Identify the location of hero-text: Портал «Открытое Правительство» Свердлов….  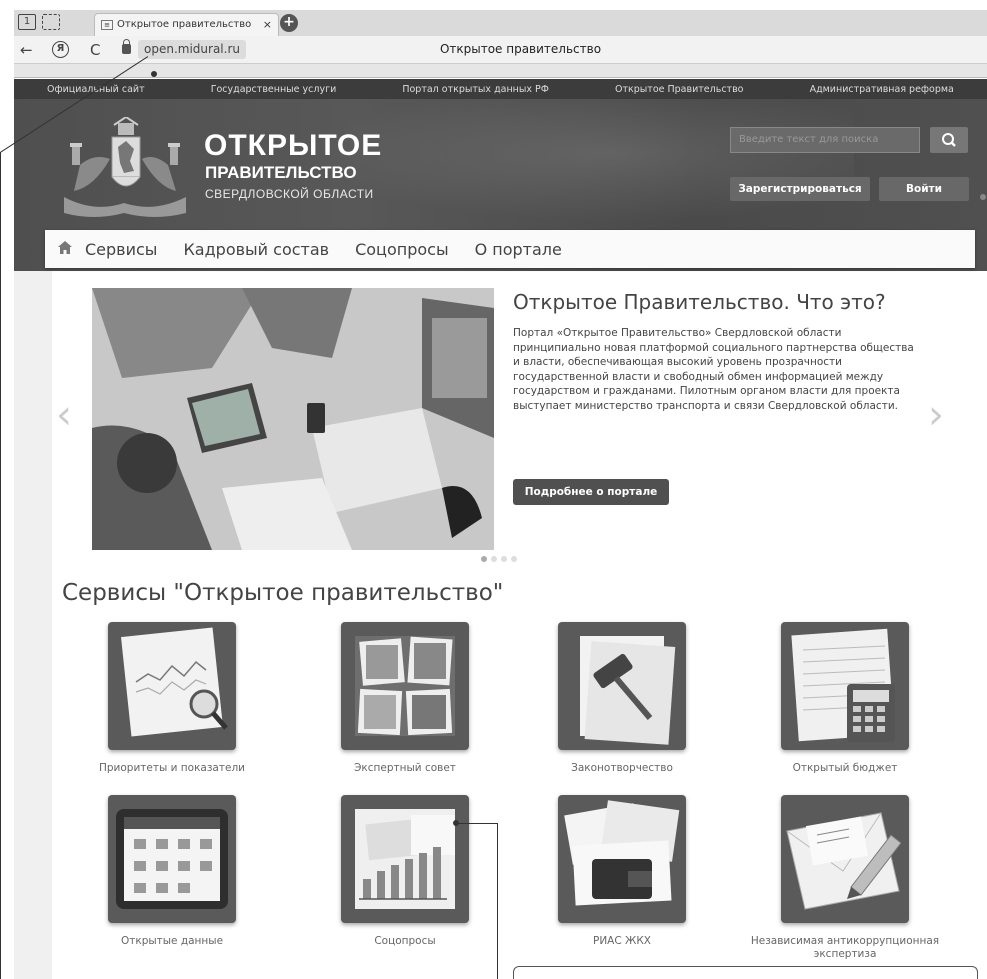
(713, 369).